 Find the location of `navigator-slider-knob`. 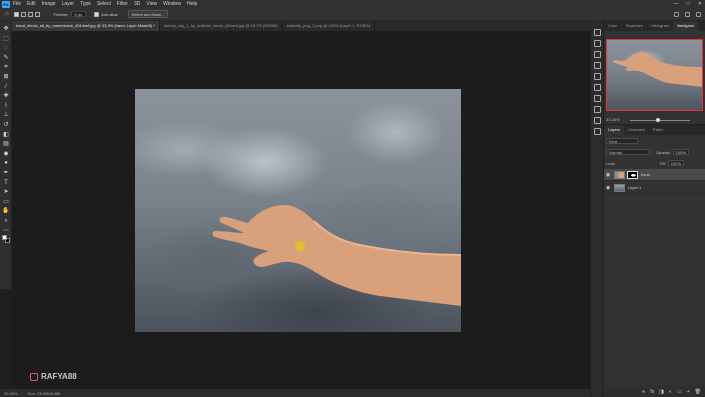

navigator-slider-knob is located at coordinates (658, 120).